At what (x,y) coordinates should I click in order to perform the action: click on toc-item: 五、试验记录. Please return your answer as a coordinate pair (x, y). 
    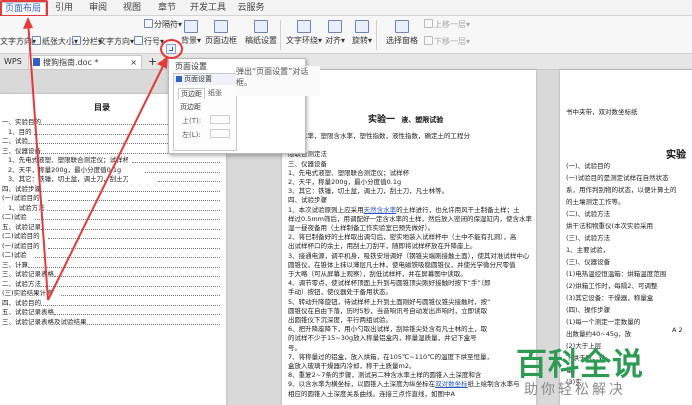
    Looking at the image, I should click on (62, 227).